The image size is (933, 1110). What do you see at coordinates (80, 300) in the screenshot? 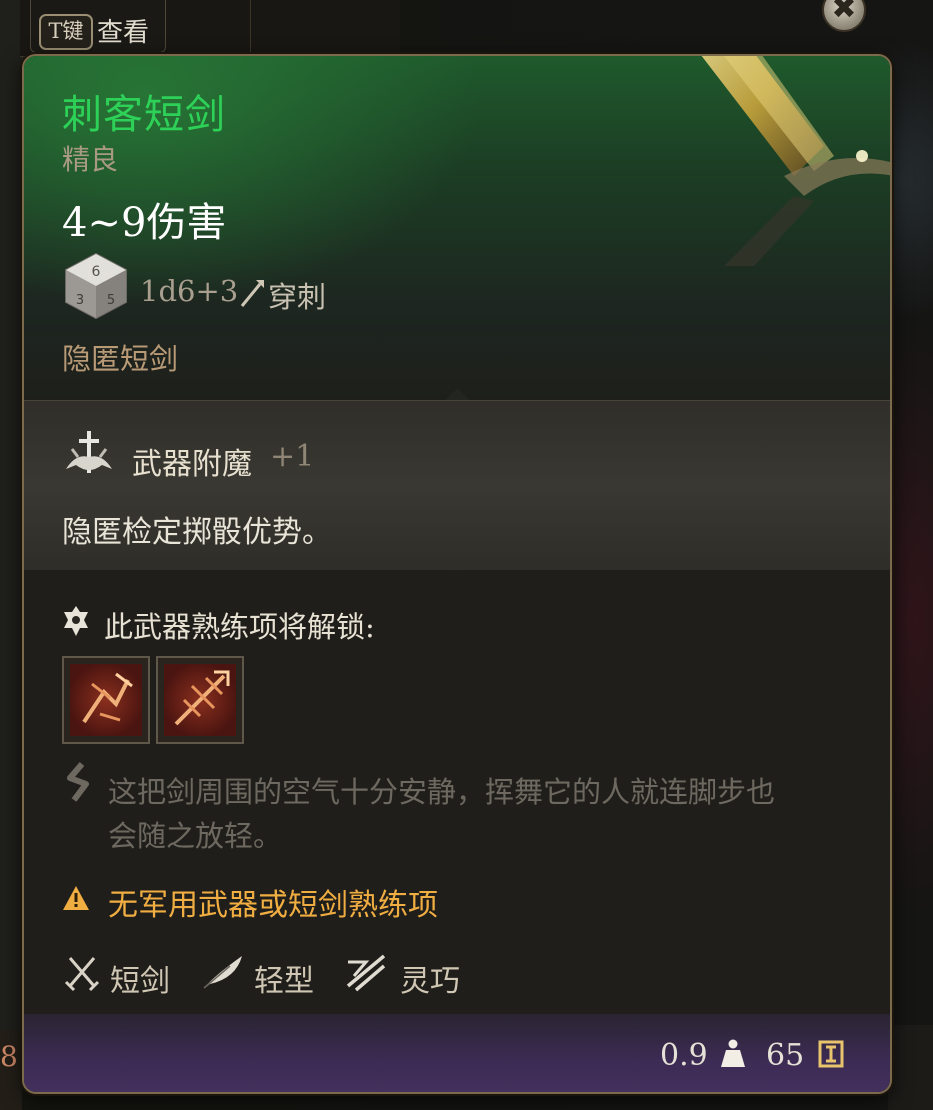
I see `svg-text: 3` at bounding box center [80, 300].